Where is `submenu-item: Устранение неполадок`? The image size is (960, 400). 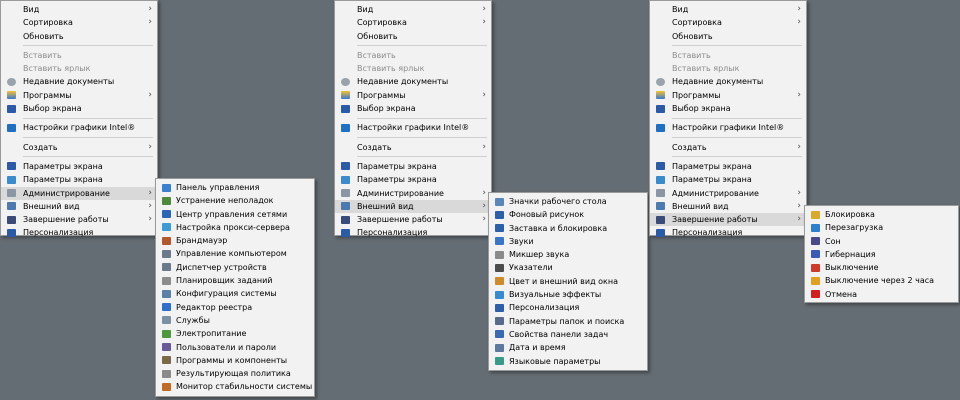 submenu-item: Устранение неполадок is located at coordinates (235, 200).